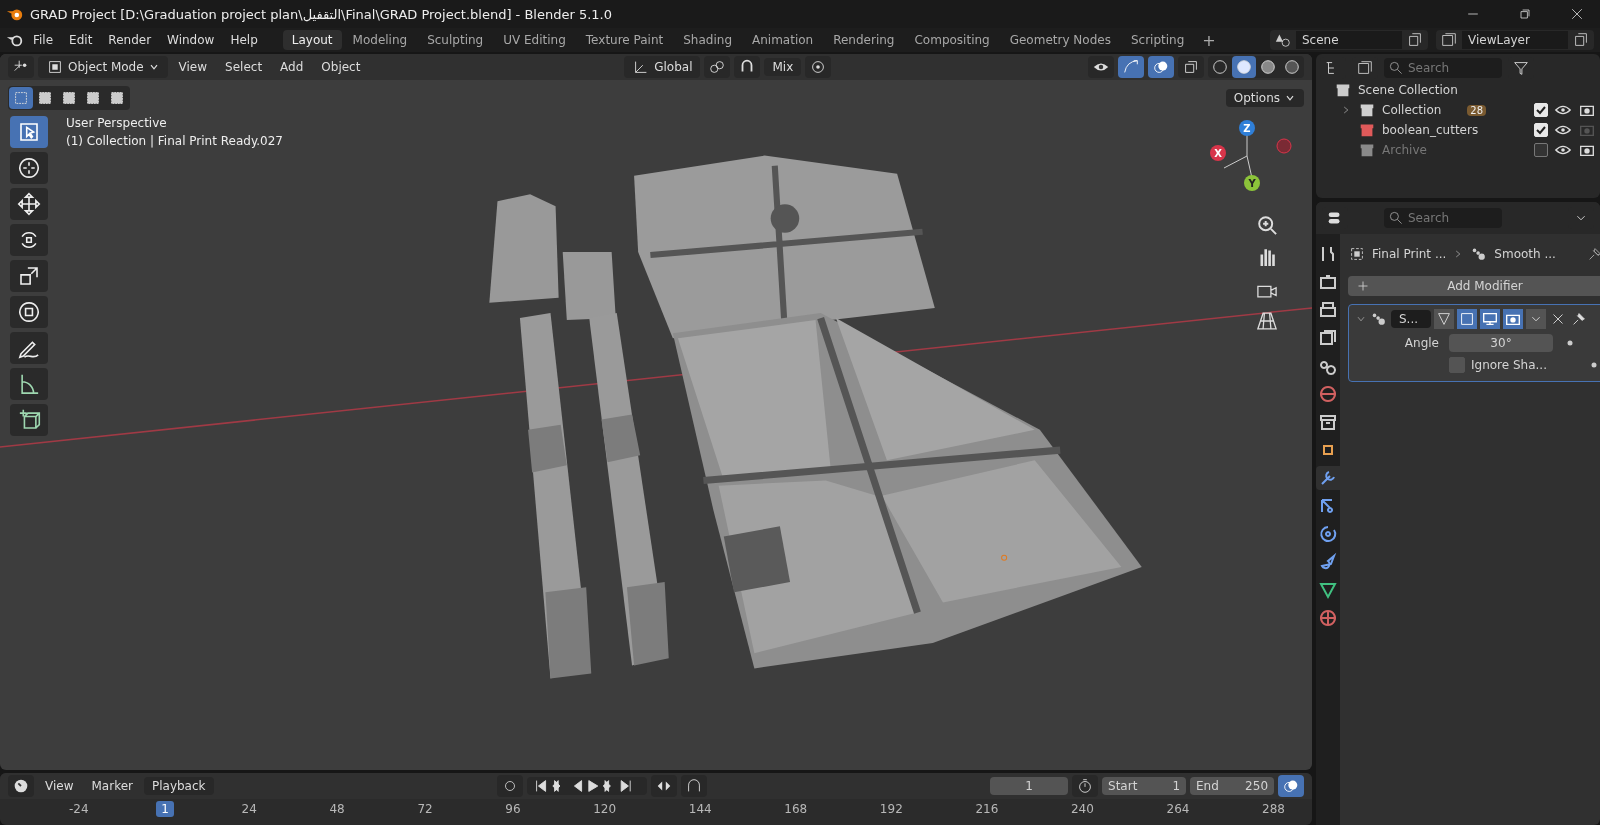  What do you see at coordinates (1349, 40) in the screenshot?
I see `scene-selector: Scene` at bounding box center [1349, 40].